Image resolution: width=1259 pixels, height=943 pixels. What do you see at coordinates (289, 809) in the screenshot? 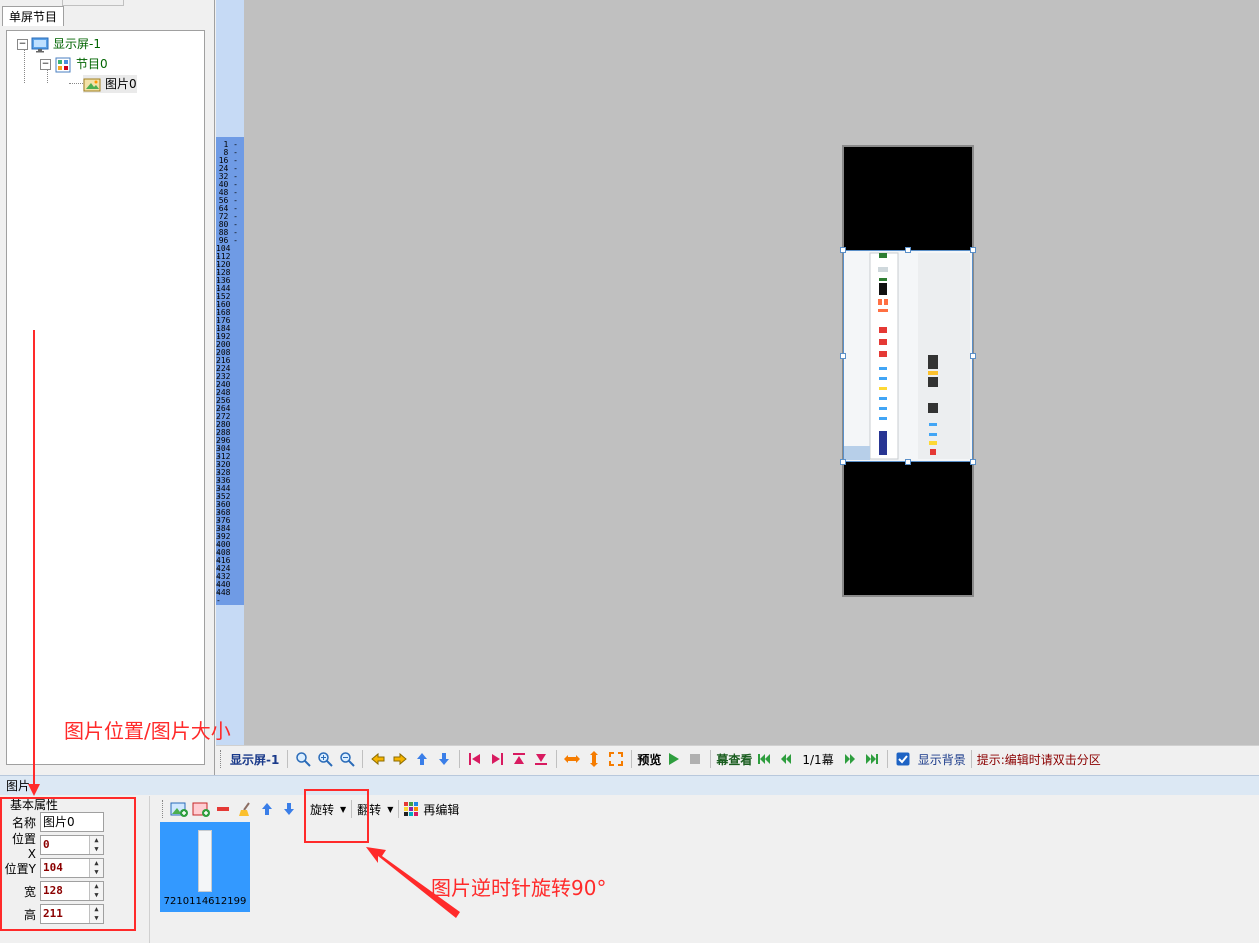
I see `move-item-down-icon` at bounding box center [289, 809].